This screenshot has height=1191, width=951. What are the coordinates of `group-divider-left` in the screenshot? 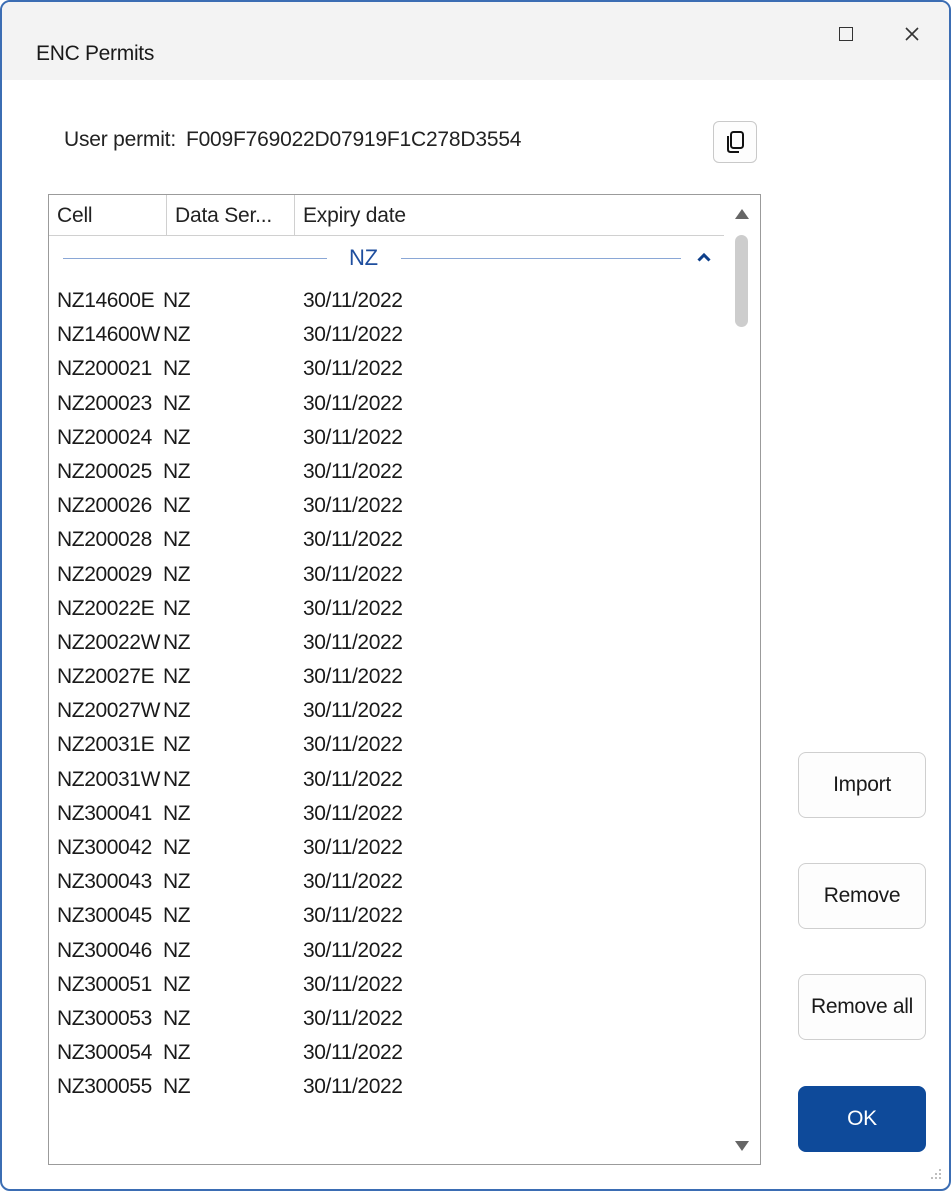 It's located at (195, 258).